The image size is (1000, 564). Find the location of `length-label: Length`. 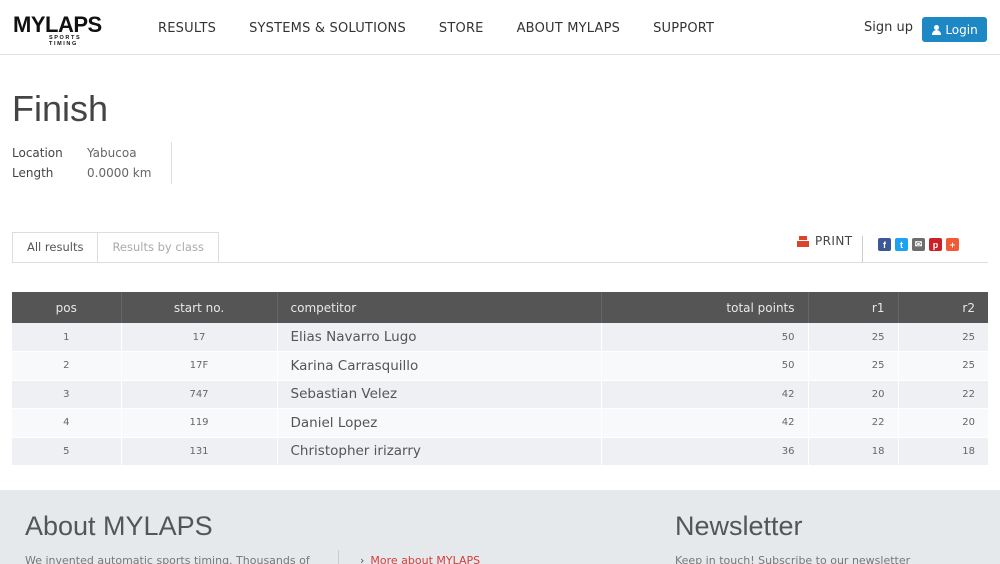

length-label: Length is located at coordinates (33, 173).